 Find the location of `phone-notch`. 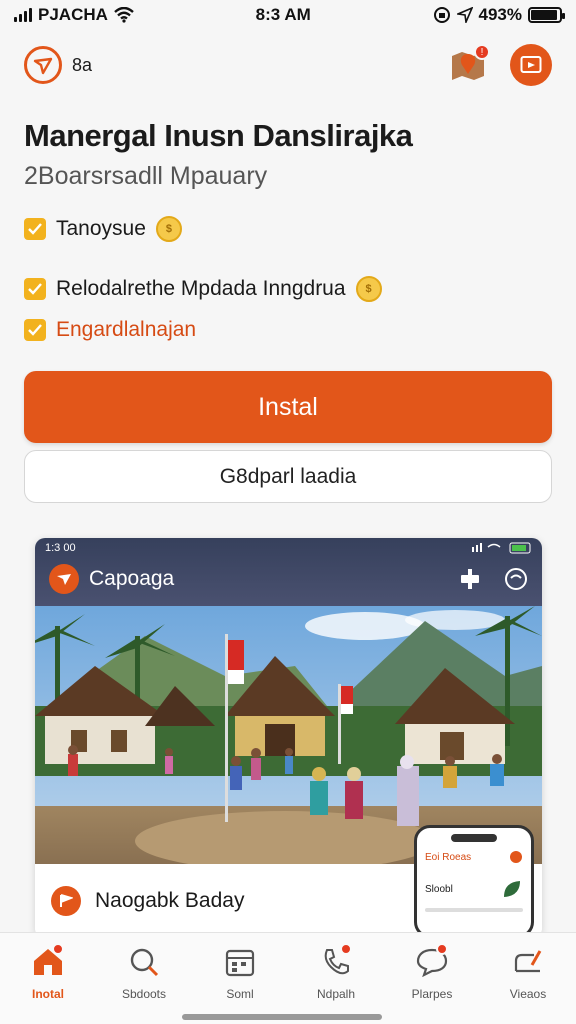

phone-notch is located at coordinates (474, 838).